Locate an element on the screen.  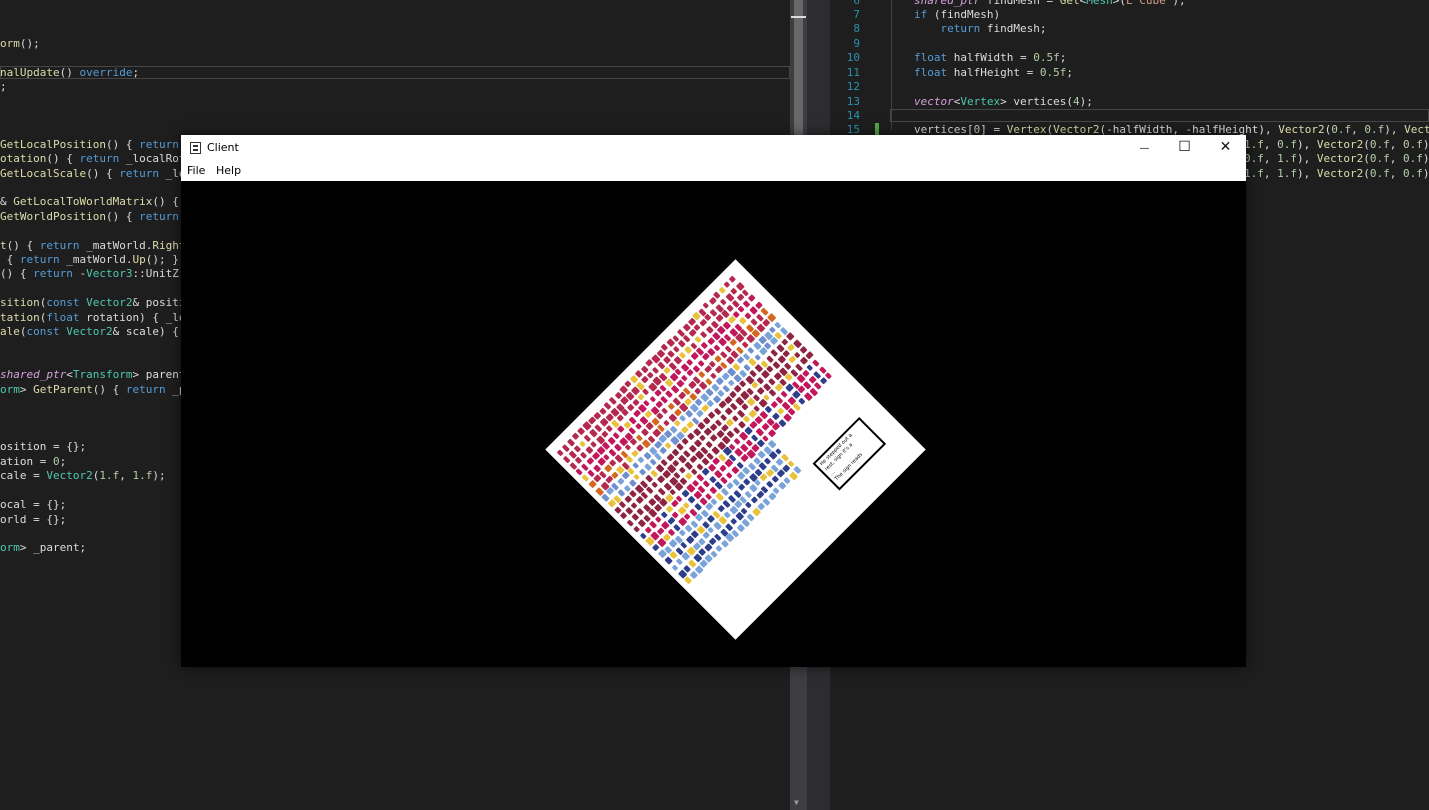
code-line: orm(); is located at coordinates (20, 44).